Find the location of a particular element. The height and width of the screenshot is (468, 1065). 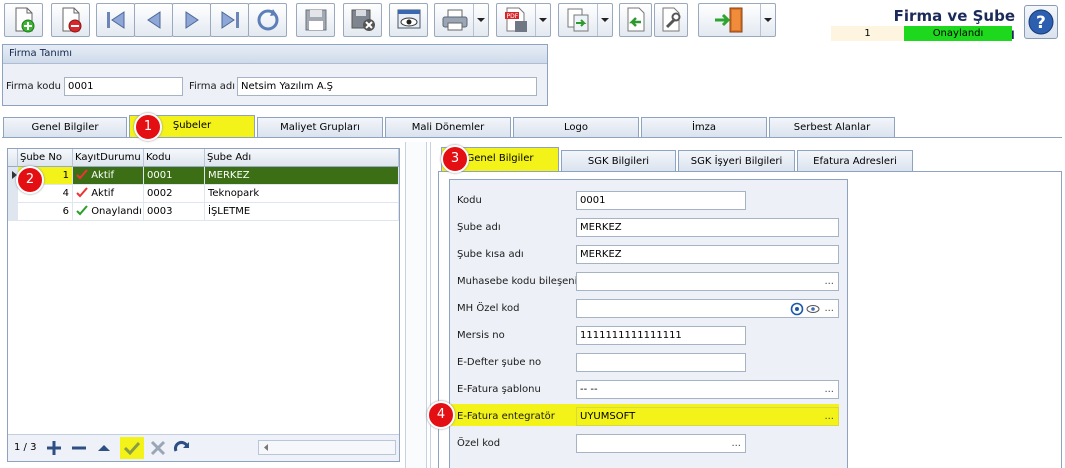

next-record-icon is located at coordinates (192, 20).